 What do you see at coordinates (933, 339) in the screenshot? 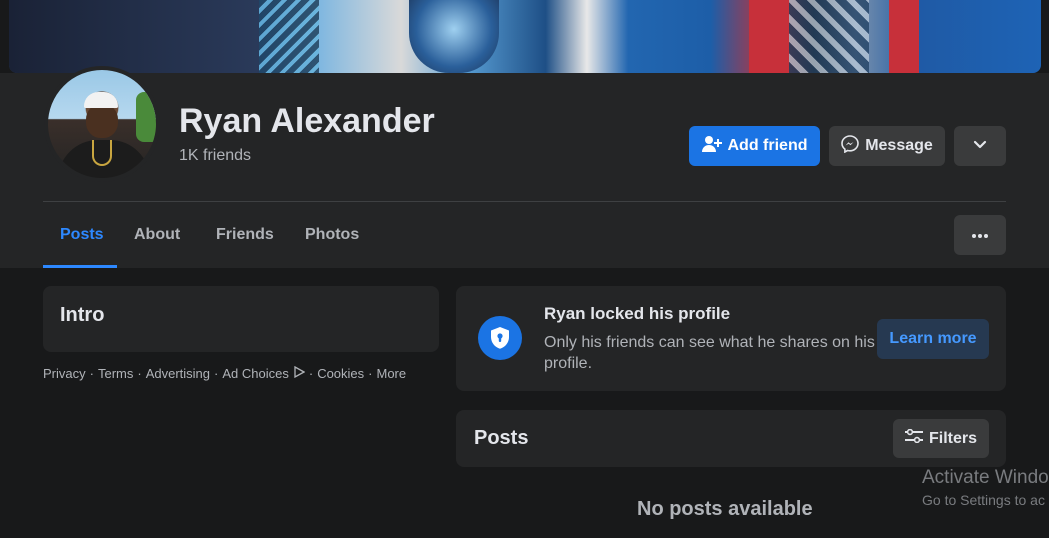
I see `learn-more-button: Learn more` at bounding box center [933, 339].